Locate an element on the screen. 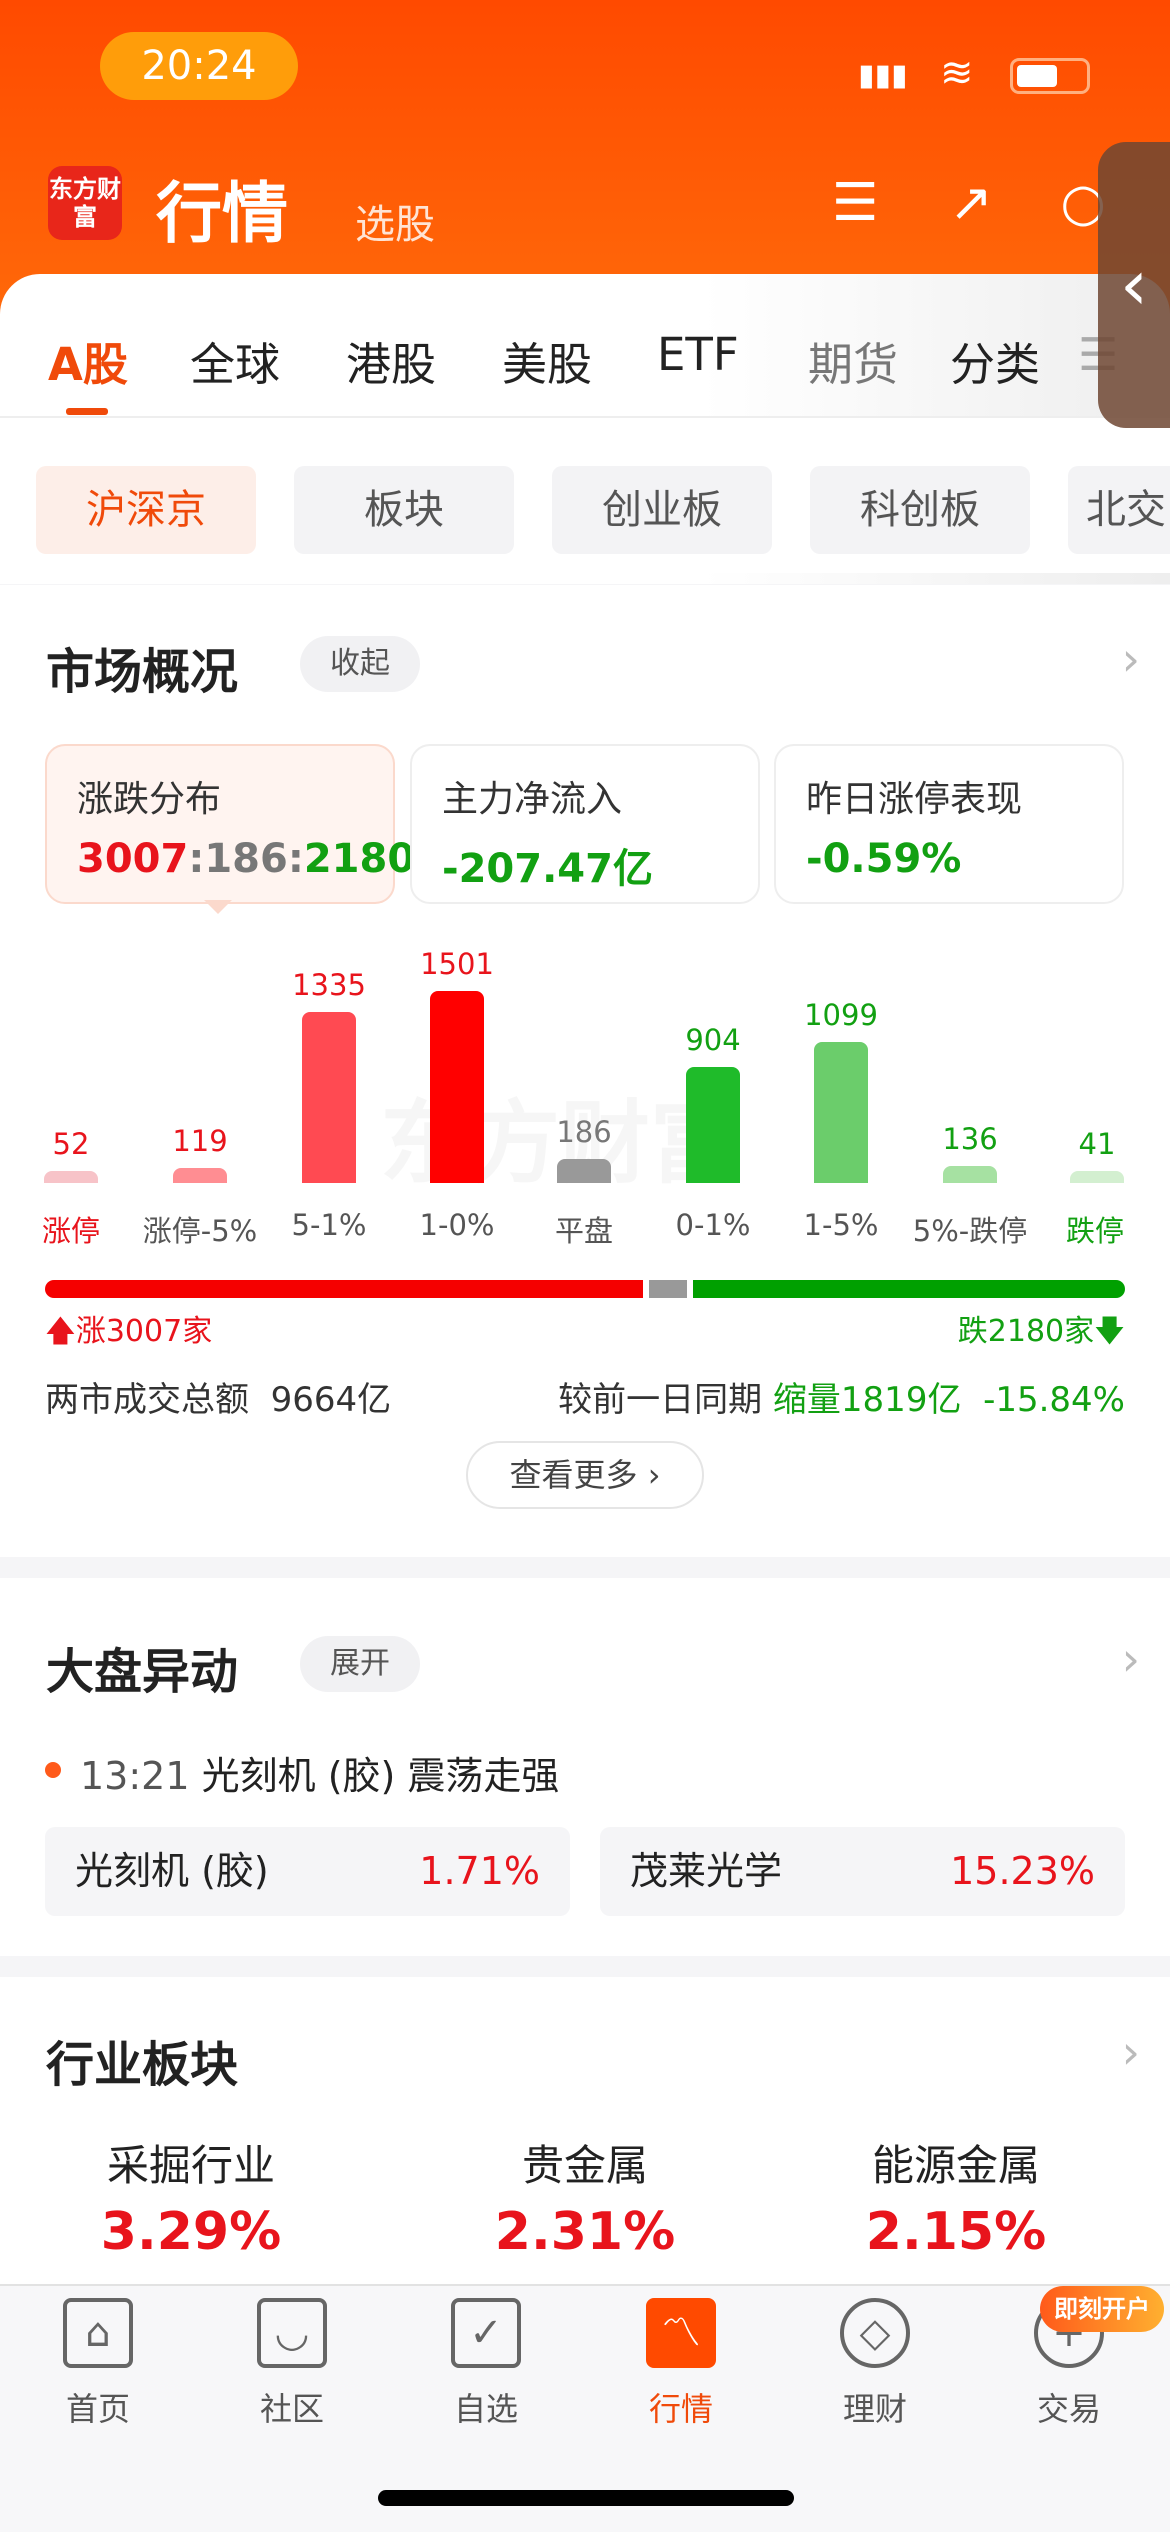 Image resolution: width=1170 pixels, height=2532 pixels. nav-icon: ◡ is located at coordinates (292, 2333).